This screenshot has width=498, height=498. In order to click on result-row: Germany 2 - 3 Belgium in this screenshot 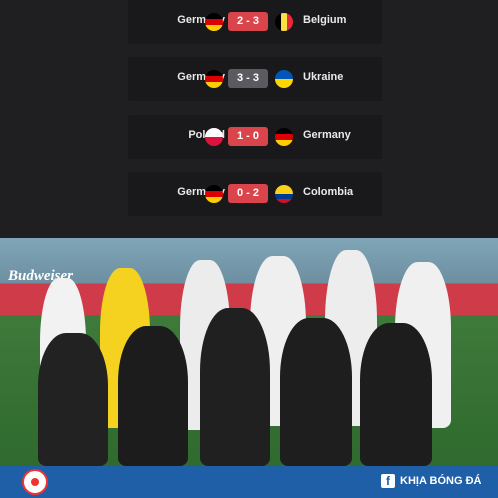, I will do `click(255, 22)`.